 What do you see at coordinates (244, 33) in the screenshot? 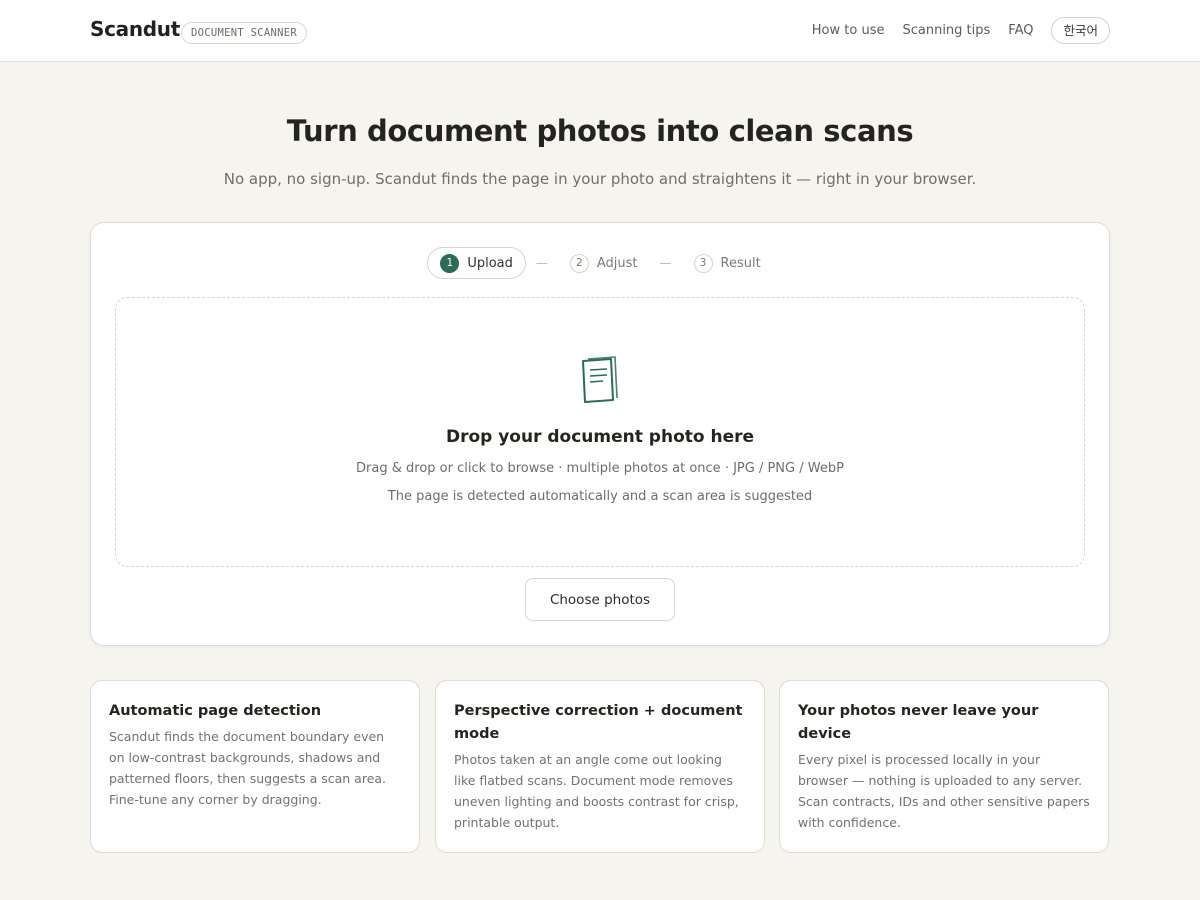
I see `brand-tag-badge: DOCUMENT SCANNER` at bounding box center [244, 33].